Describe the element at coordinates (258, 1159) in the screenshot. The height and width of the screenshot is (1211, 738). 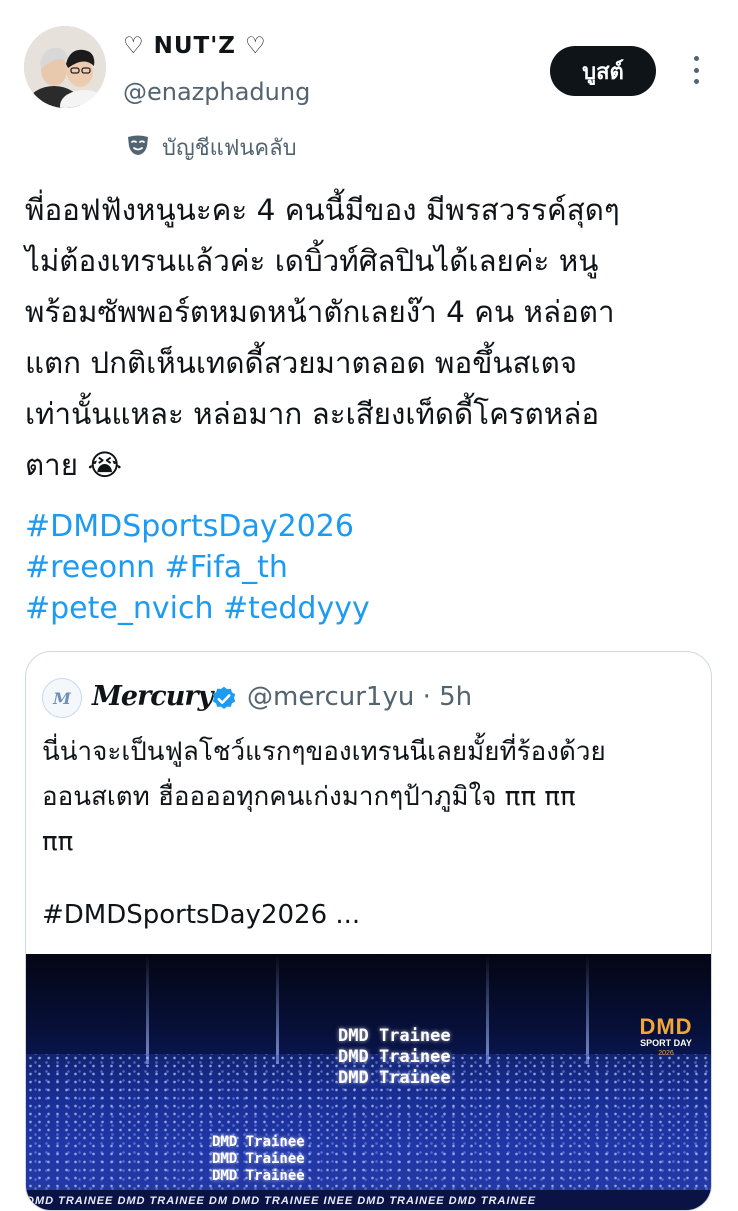
I see `stage-screen-left: DMD Trainee DMD Trainee DMD Trainee` at that location.